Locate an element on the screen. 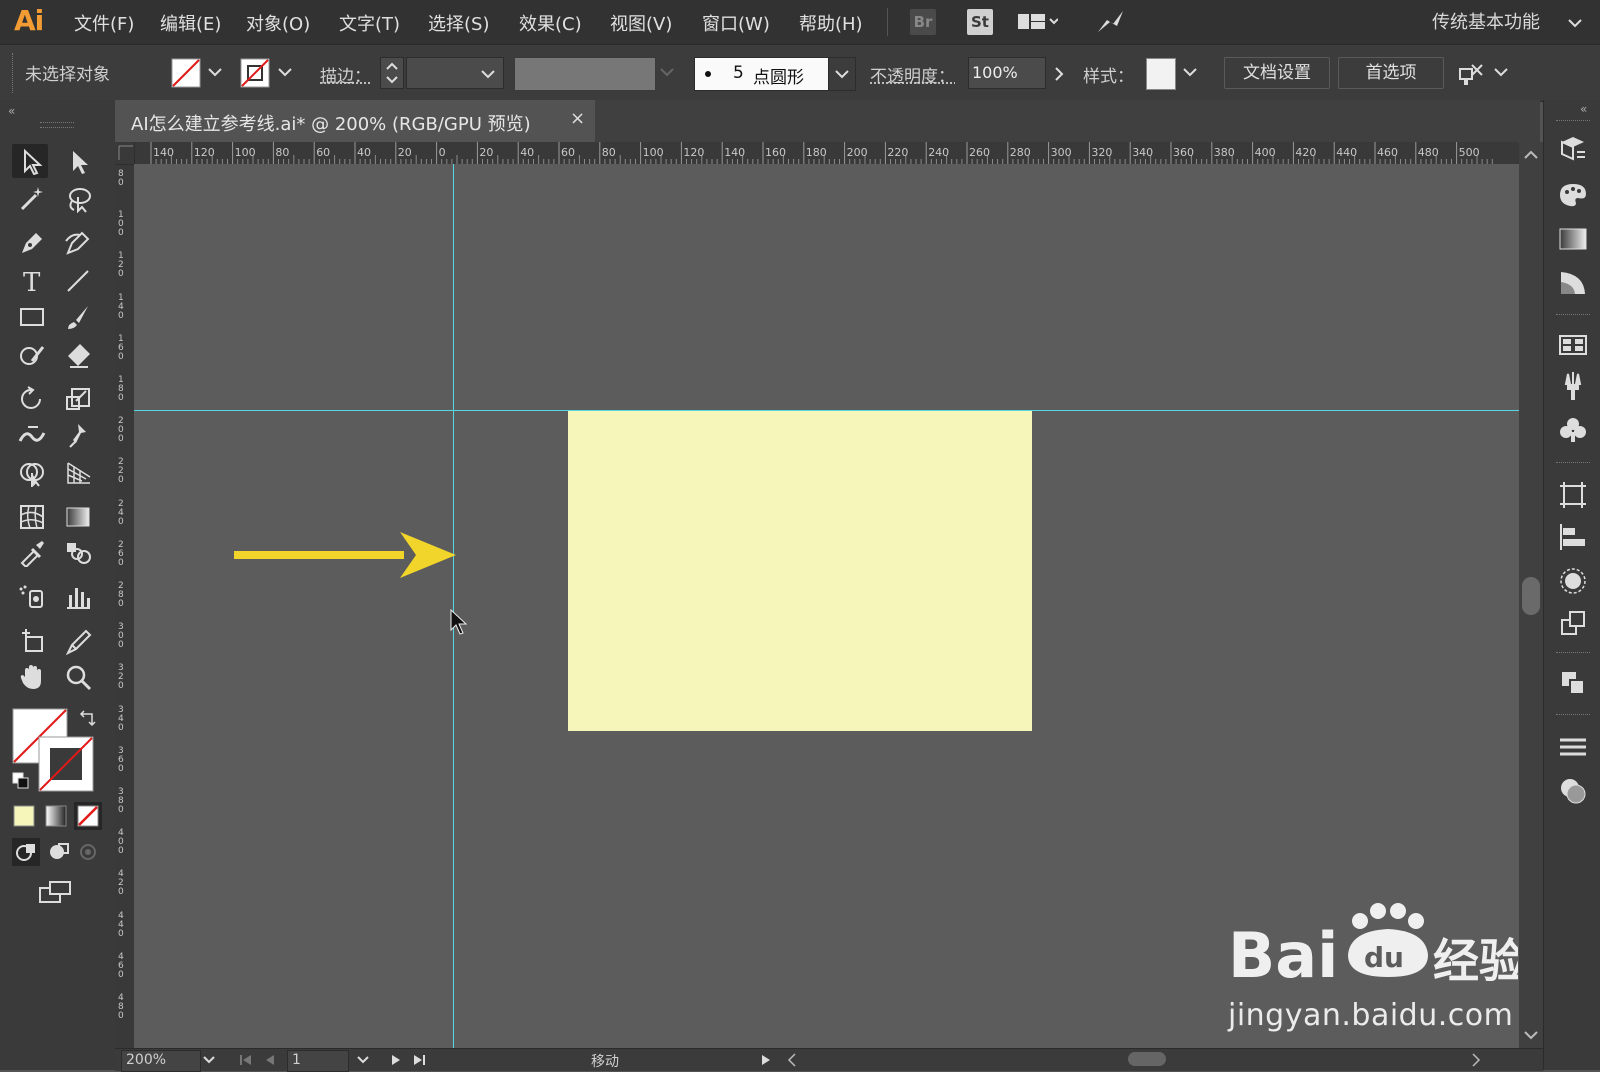 Image resolution: width=1600 pixels, height=1072 pixels. stroke-label: 描边： is located at coordinates (345, 74).